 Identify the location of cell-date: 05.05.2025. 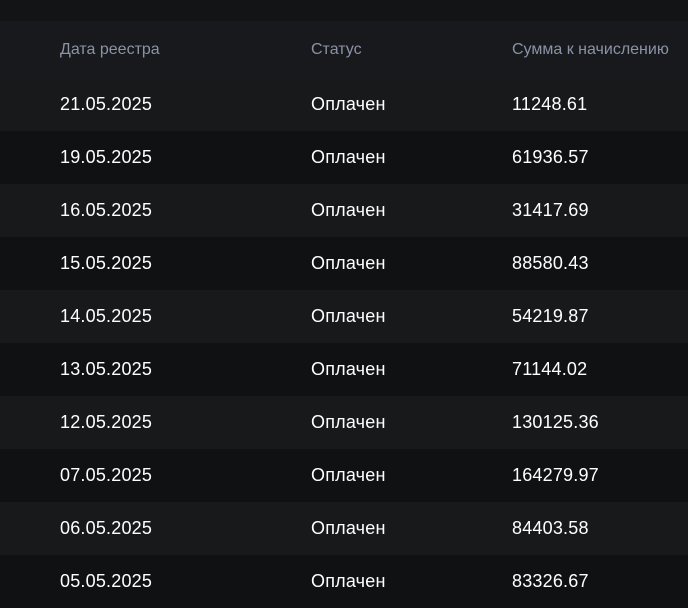
(106, 581).